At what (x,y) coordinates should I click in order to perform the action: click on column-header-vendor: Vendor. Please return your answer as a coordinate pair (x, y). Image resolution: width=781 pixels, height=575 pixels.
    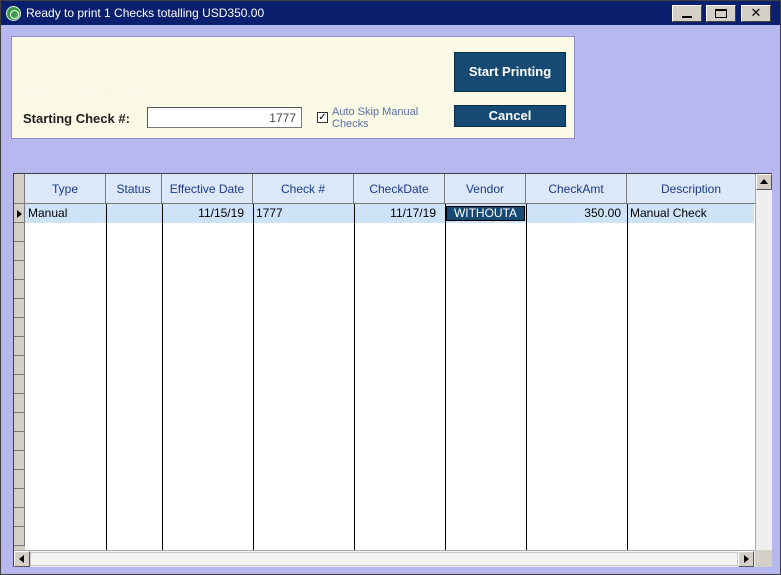
    Looking at the image, I should click on (485, 189).